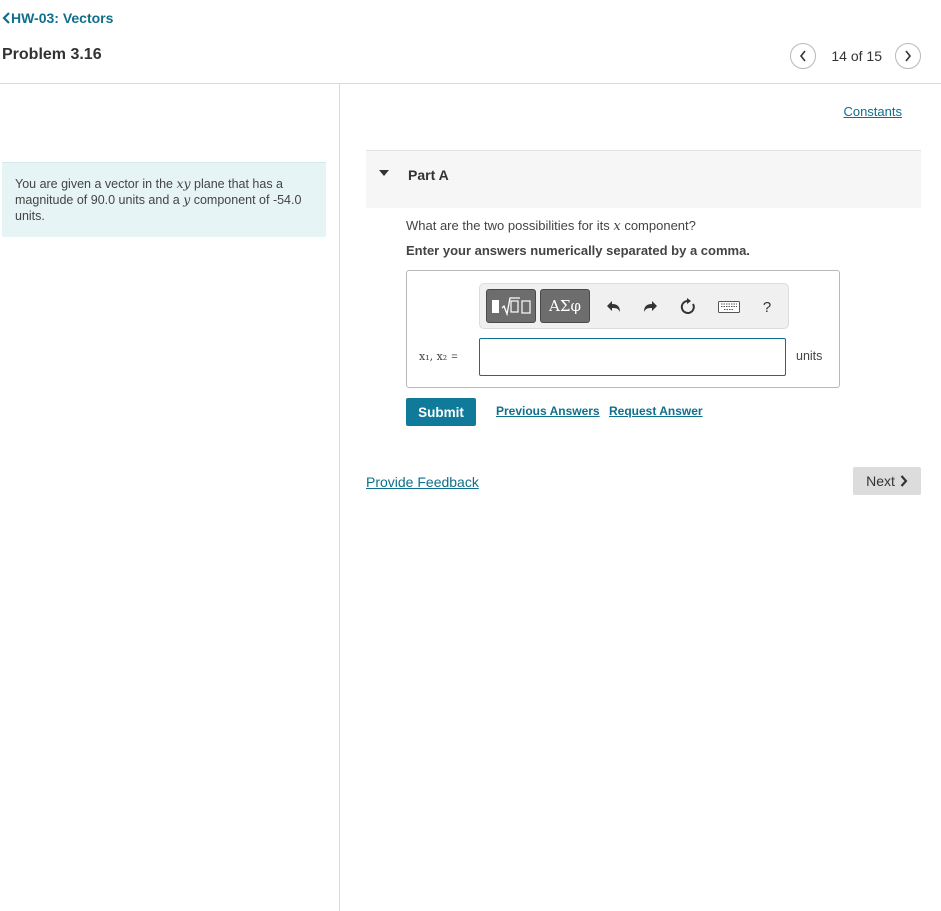 This screenshot has width=941, height=911. I want to click on part-a-header: Part A, so click(643, 179).